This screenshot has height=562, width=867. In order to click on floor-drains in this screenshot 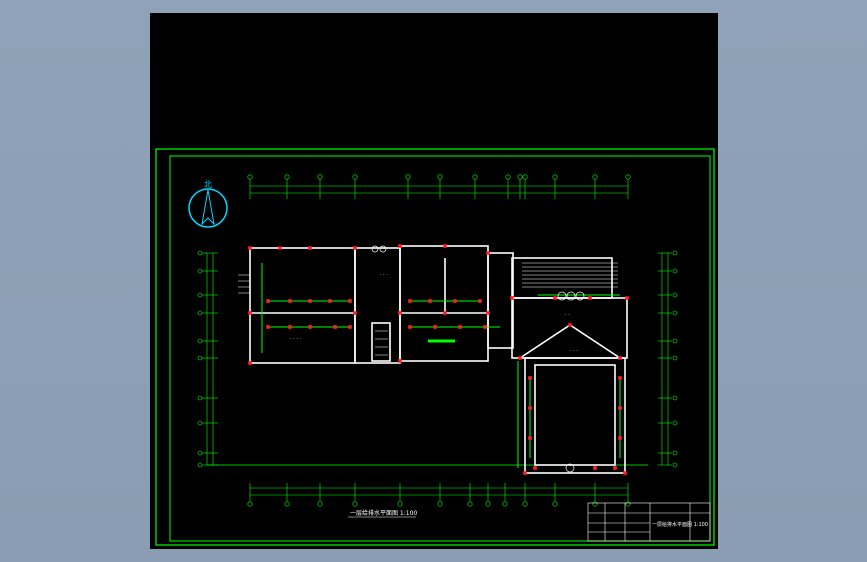, I will do `click(478, 359)`.